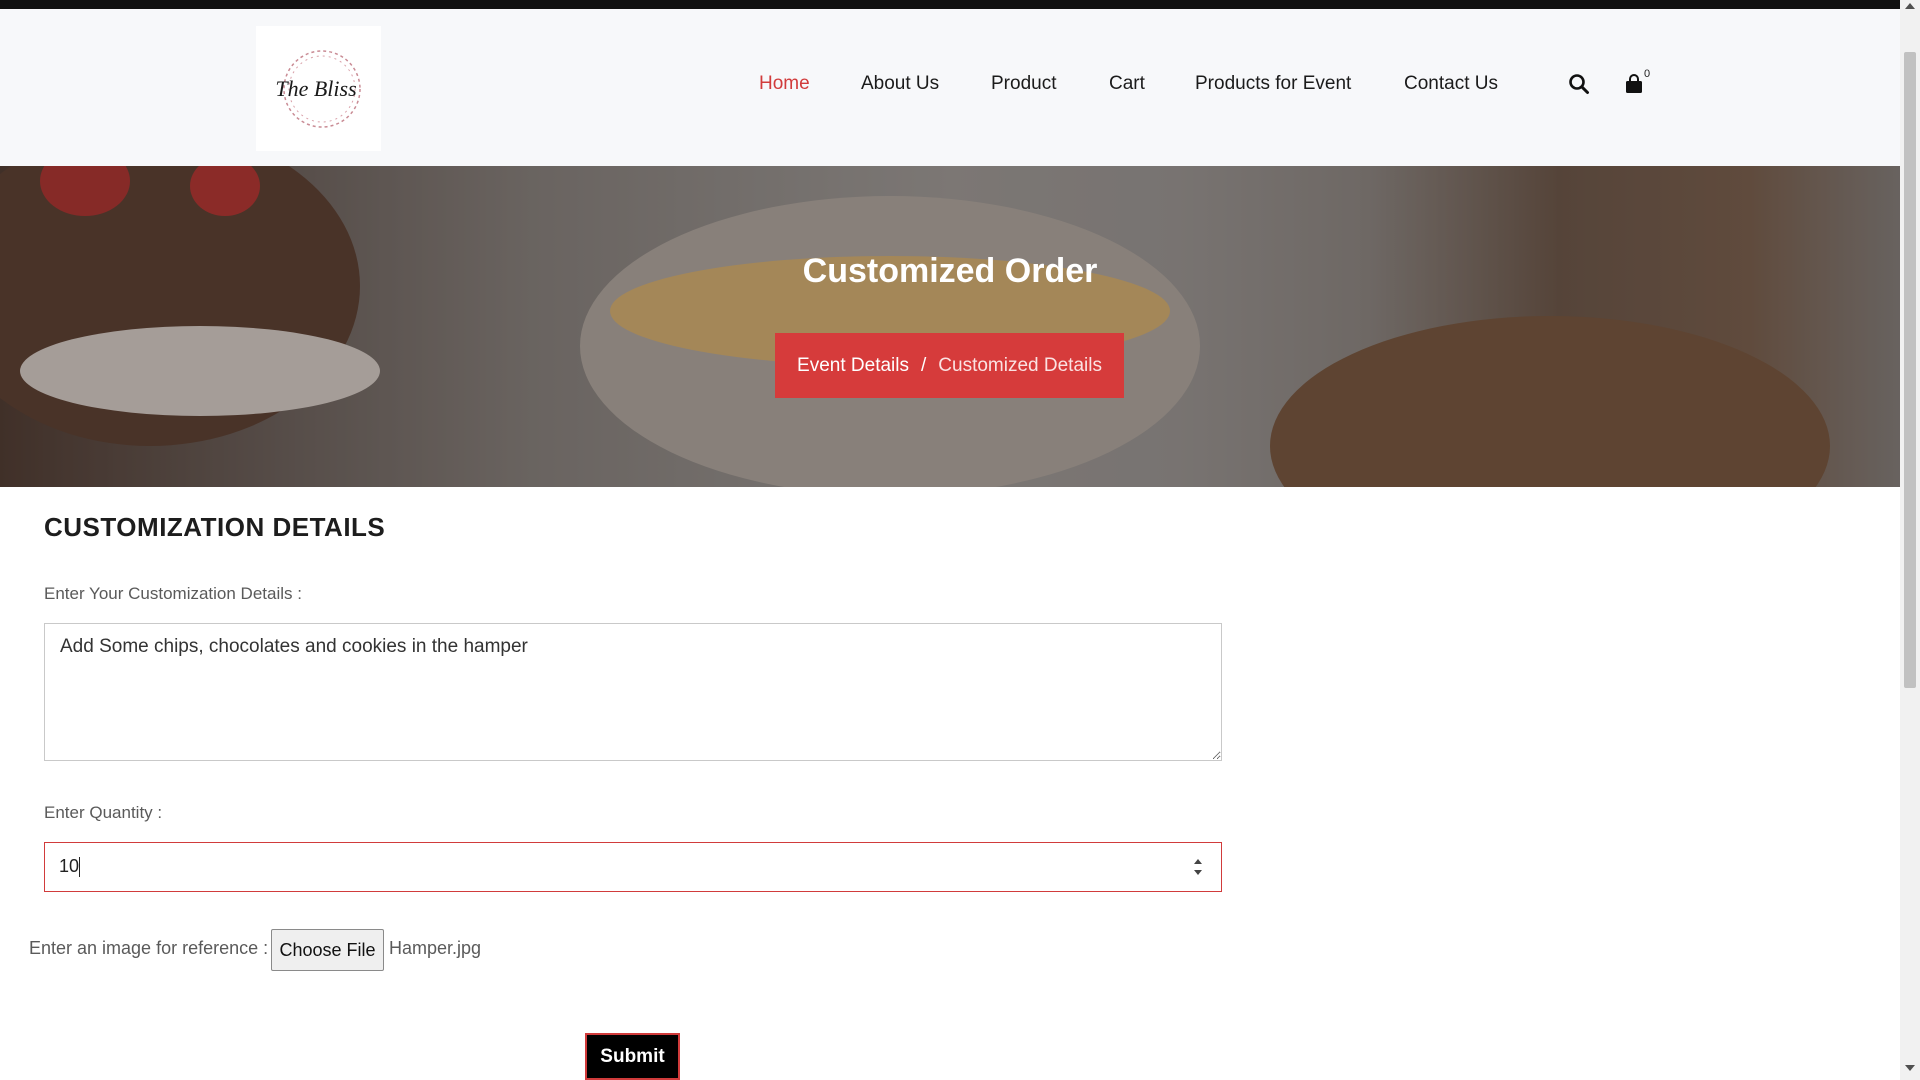  What do you see at coordinates (1647, 74) in the screenshot?
I see `cart-count-badge: 0` at bounding box center [1647, 74].